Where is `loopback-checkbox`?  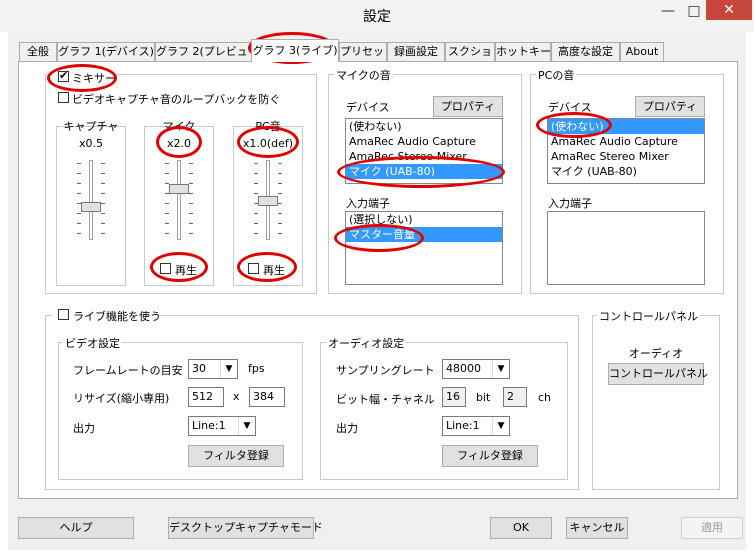 loopback-checkbox is located at coordinates (63, 97).